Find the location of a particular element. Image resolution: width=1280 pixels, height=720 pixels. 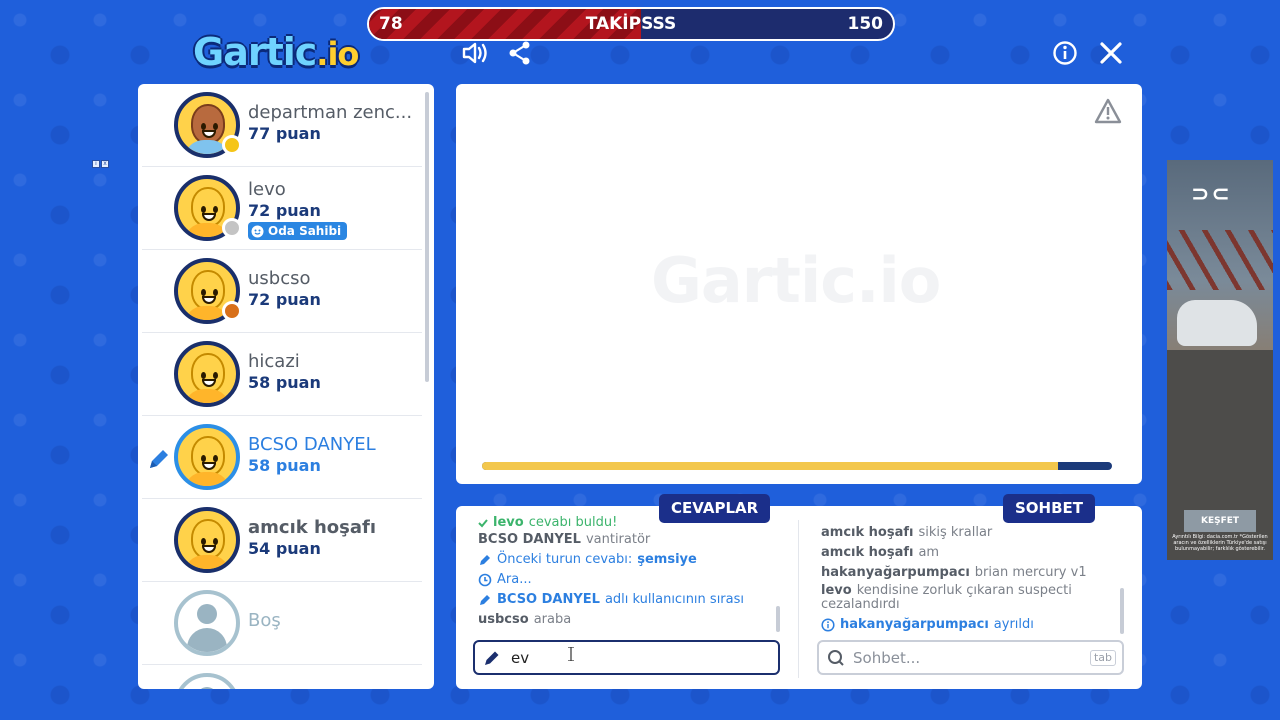

player-row-empty: Boş is located at coordinates (282, 623).